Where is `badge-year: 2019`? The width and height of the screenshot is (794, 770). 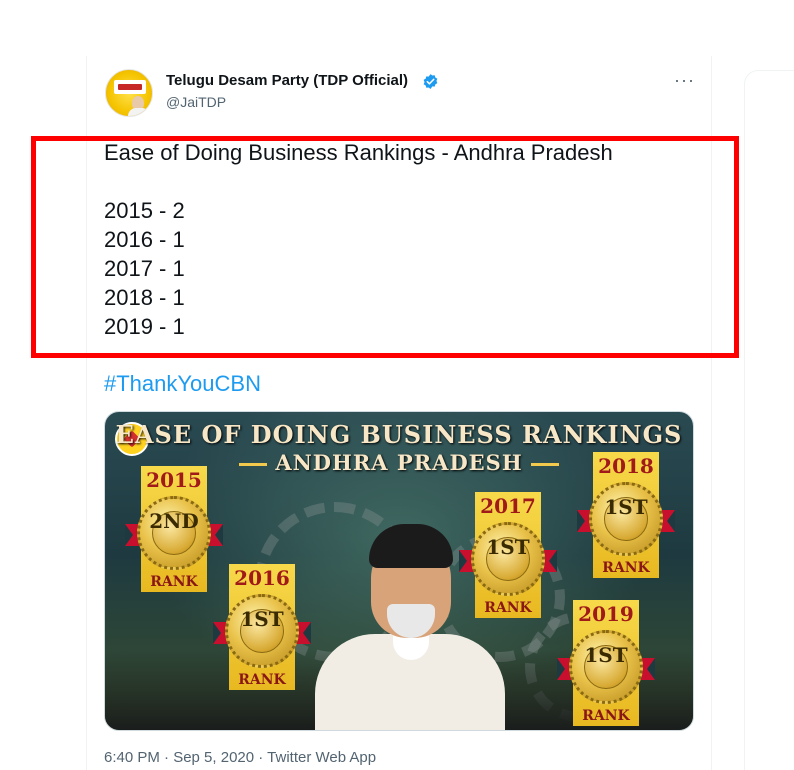 badge-year: 2019 is located at coordinates (606, 614).